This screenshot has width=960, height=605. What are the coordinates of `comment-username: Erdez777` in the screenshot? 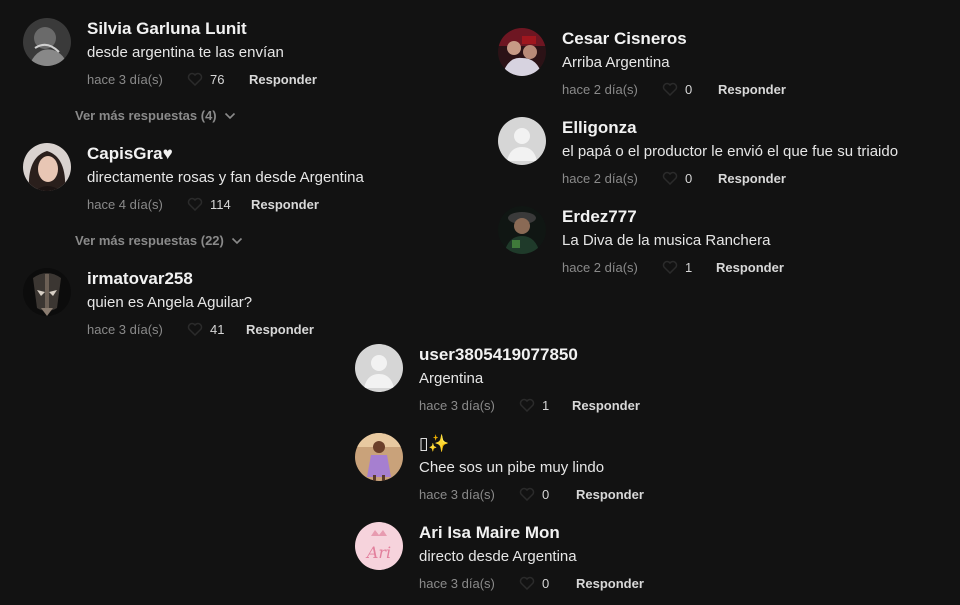 It's located at (673, 217).